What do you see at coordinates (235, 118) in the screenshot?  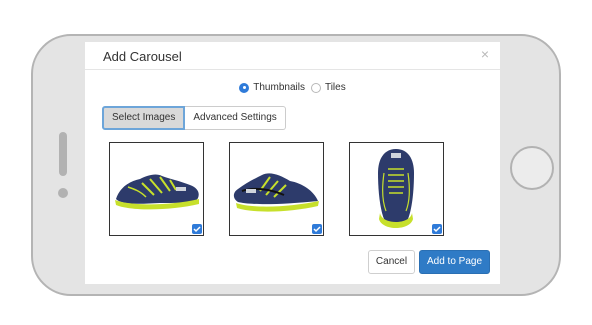 I see `tab-advanced-settings: Advanced Settings` at bounding box center [235, 118].